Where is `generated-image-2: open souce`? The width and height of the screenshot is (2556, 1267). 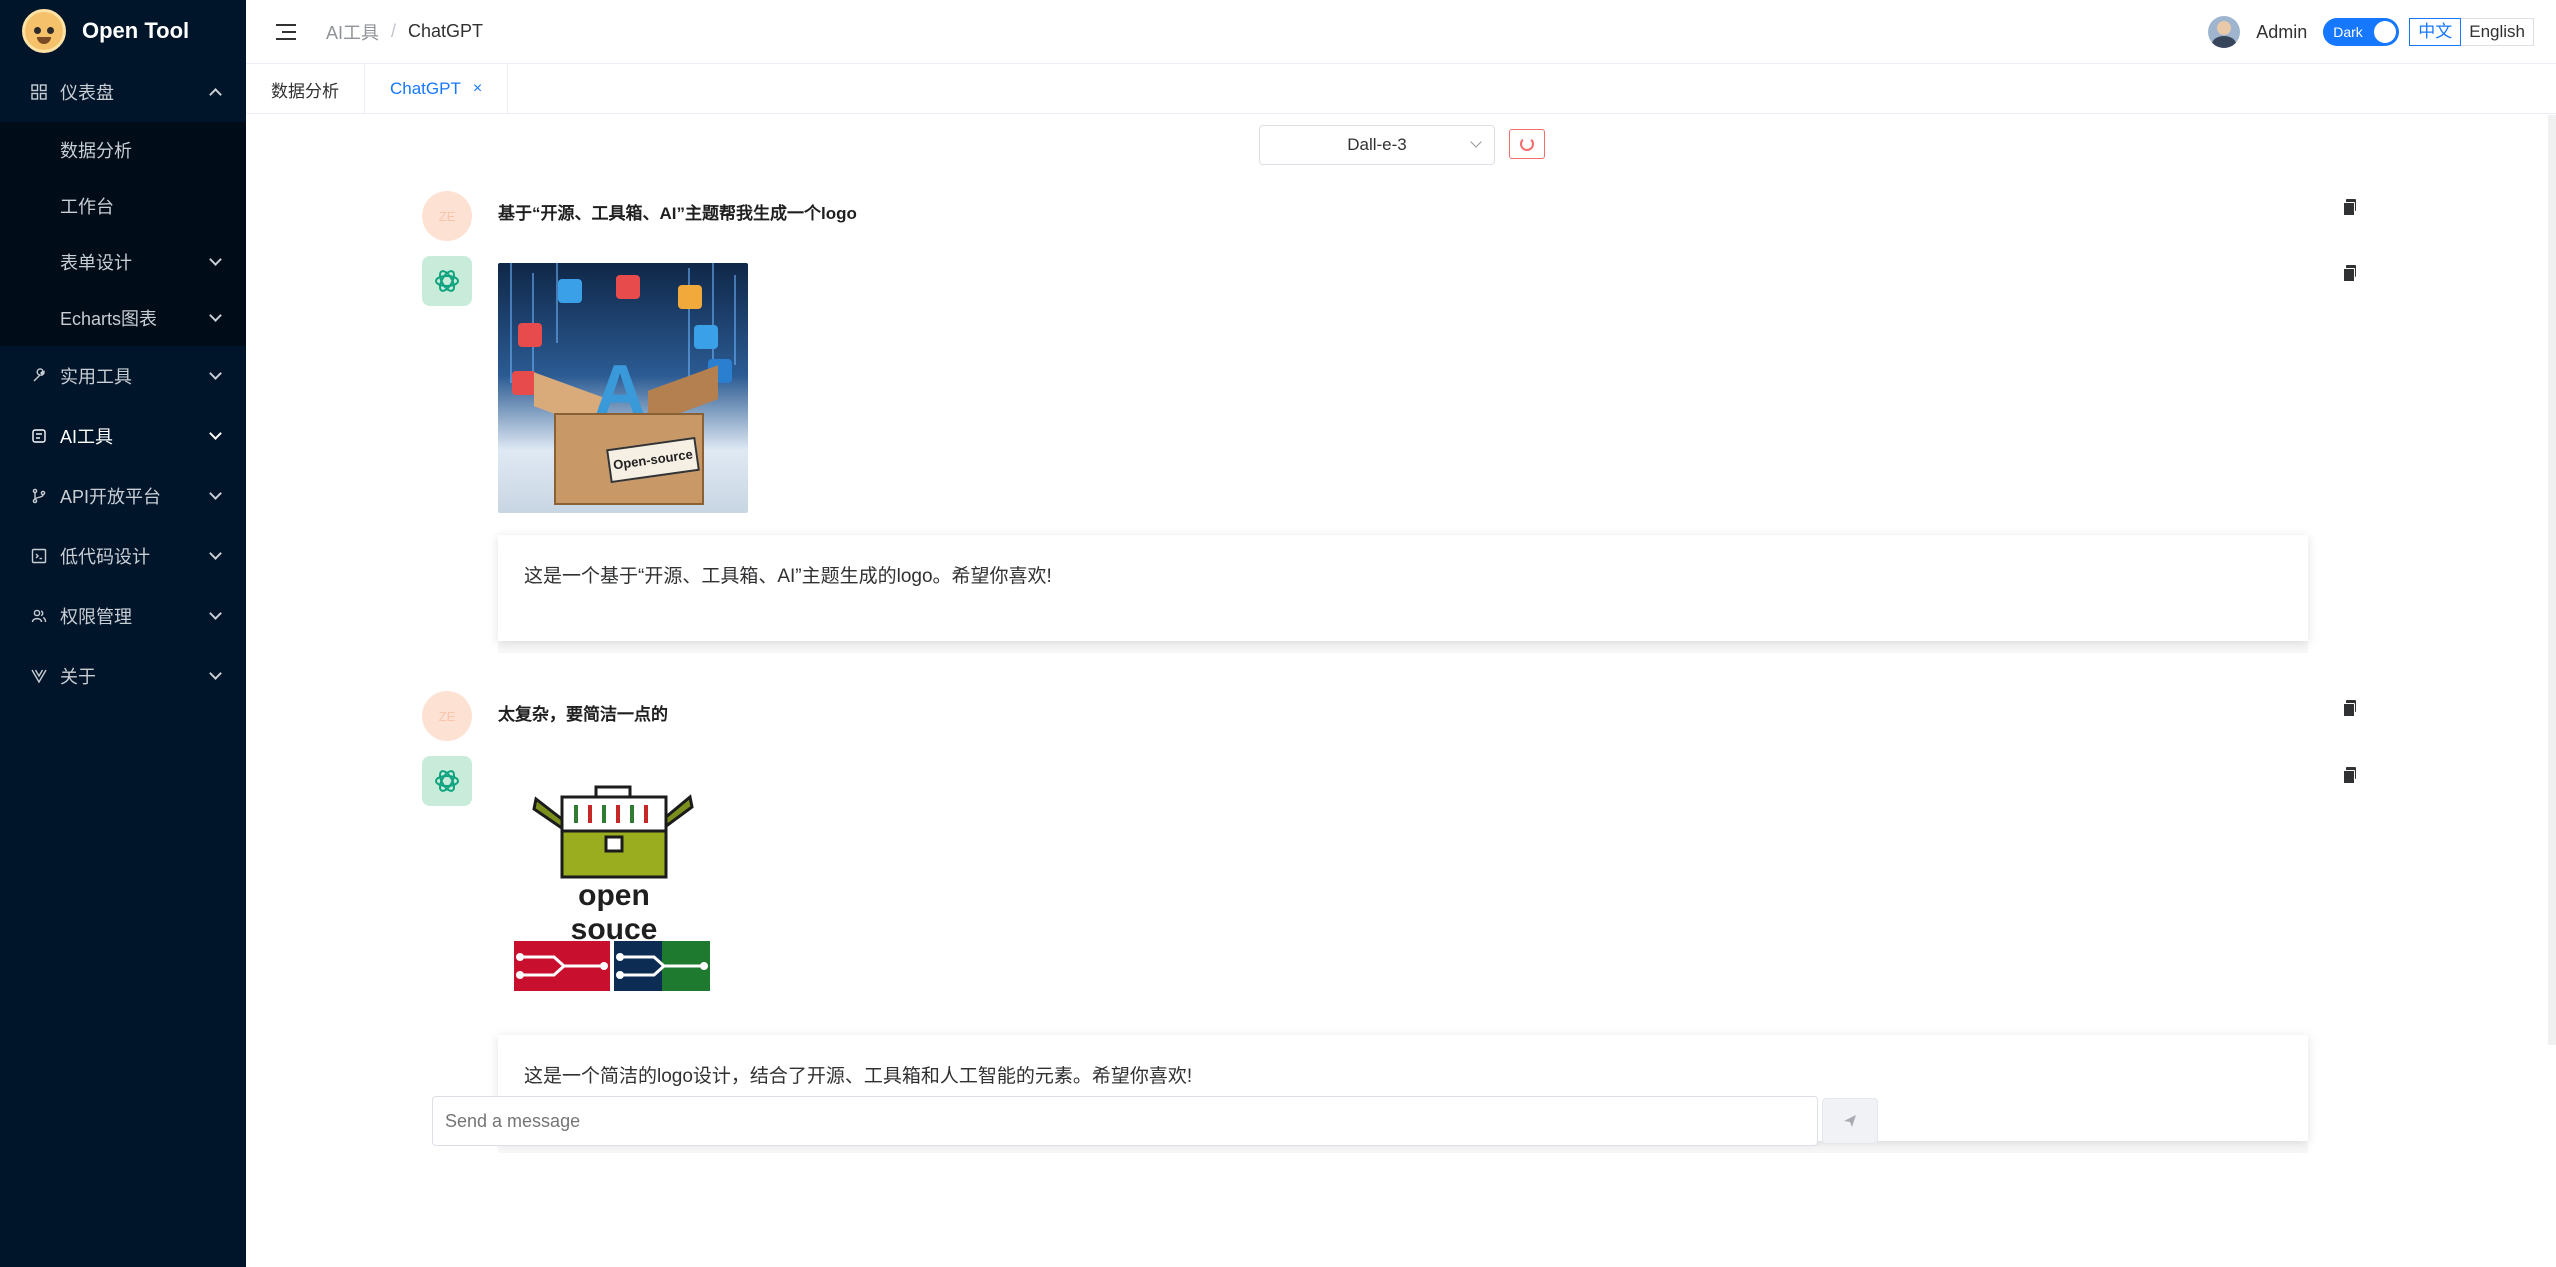
generated-image-2: open souce is located at coordinates (614, 895).